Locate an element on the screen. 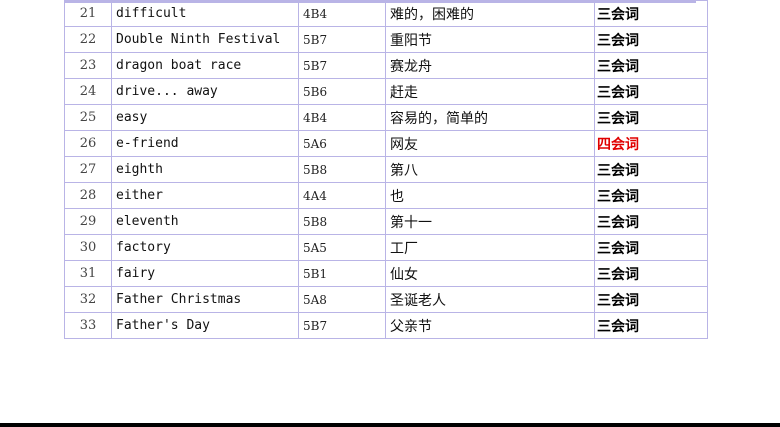  table-row: 32 Father Christmas 5A8 圣诞老人 三会词 is located at coordinates (386, 299).